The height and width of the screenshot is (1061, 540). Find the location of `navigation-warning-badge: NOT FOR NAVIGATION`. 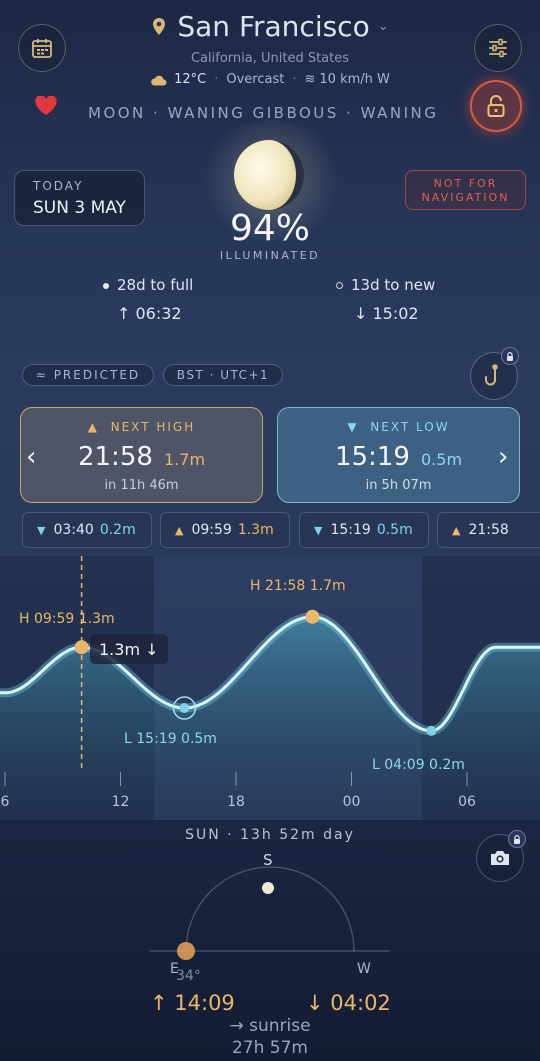

navigation-warning-badge: NOT FOR NAVIGATION is located at coordinates (465, 190).